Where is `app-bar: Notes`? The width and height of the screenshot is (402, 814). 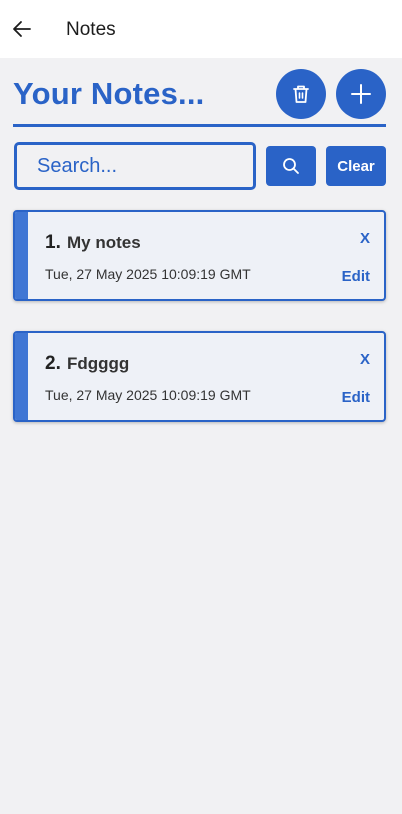 app-bar: Notes is located at coordinates (201, 29).